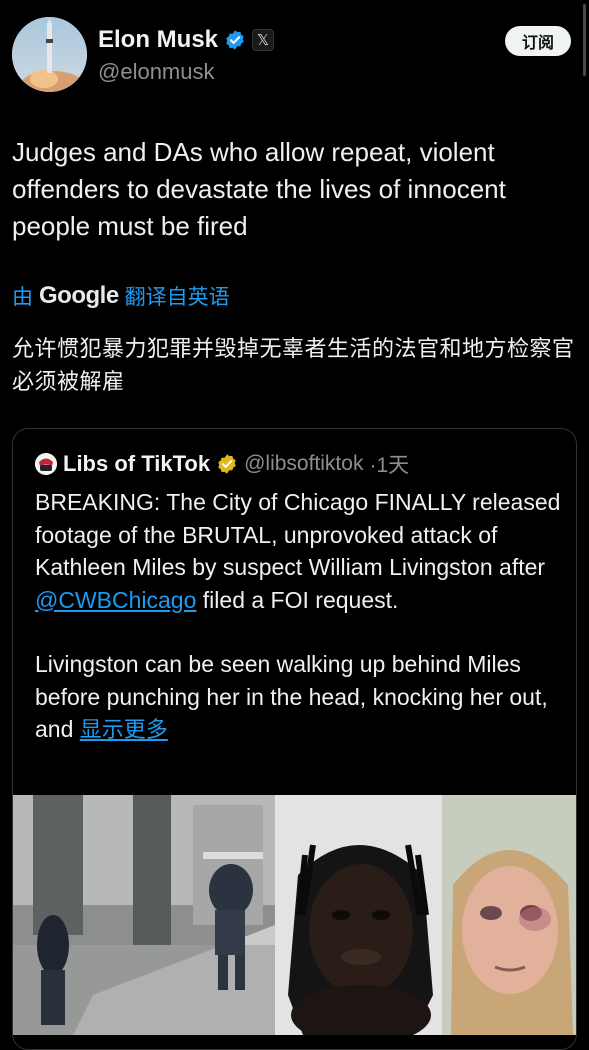 This screenshot has height=1050, width=589. I want to click on show-more-link: 显示更多, so click(124, 730).